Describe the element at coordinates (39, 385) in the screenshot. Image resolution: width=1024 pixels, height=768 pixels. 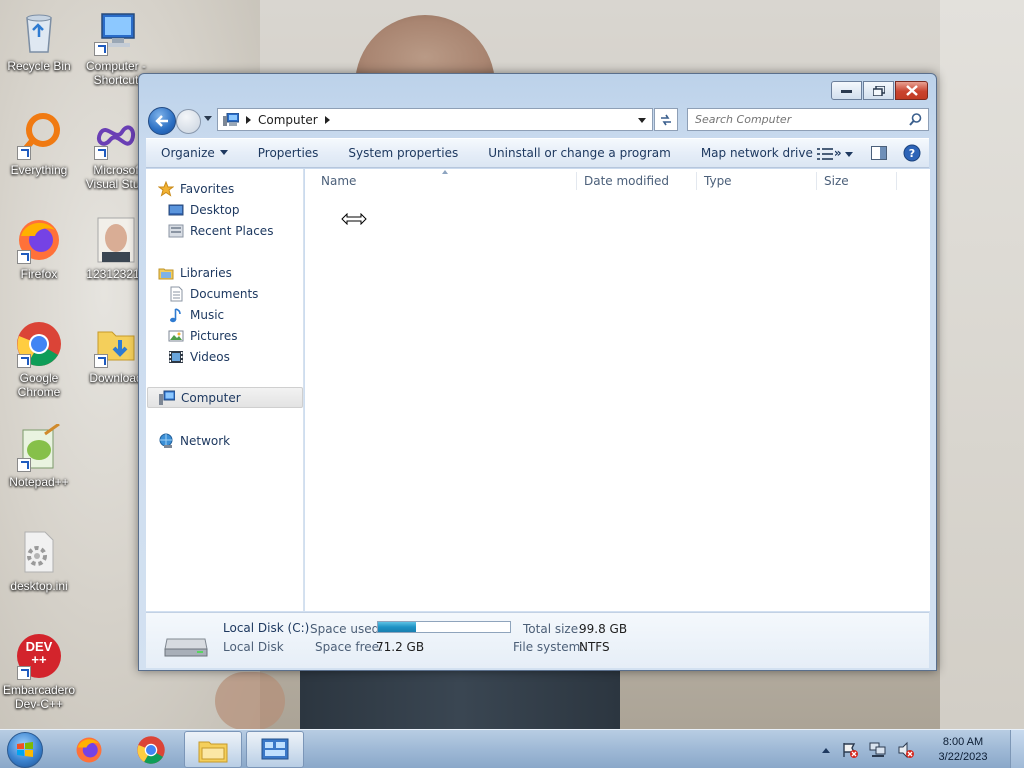
I see `desktop-icon-label: Google Chrome` at that location.